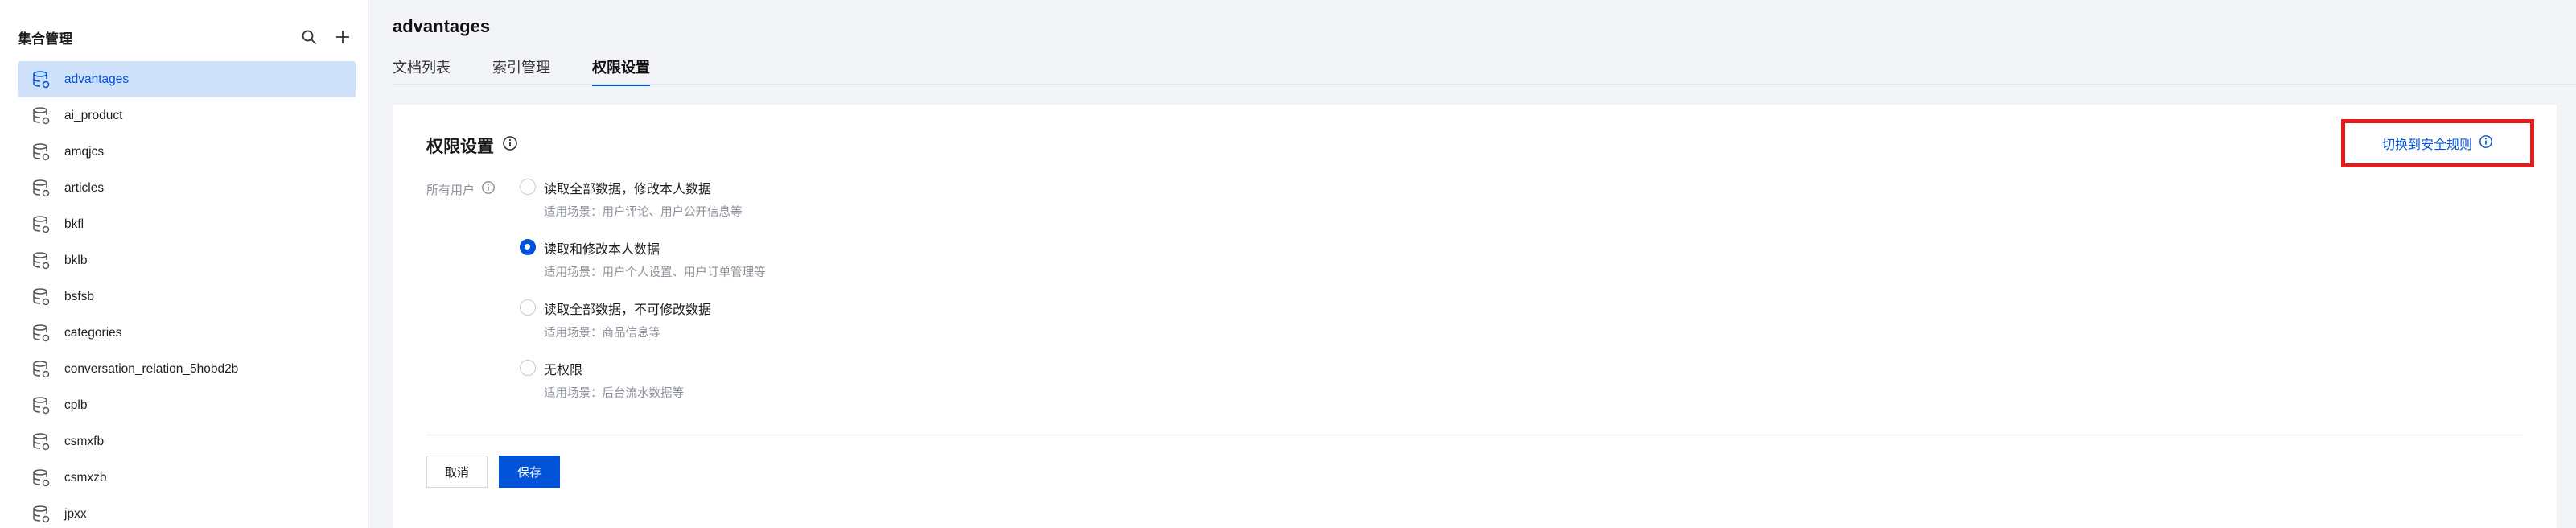 This screenshot has height=528, width=2576. Describe the element at coordinates (187, 478) in the screenshot. I see `collection-item: csmxzb` at that location.